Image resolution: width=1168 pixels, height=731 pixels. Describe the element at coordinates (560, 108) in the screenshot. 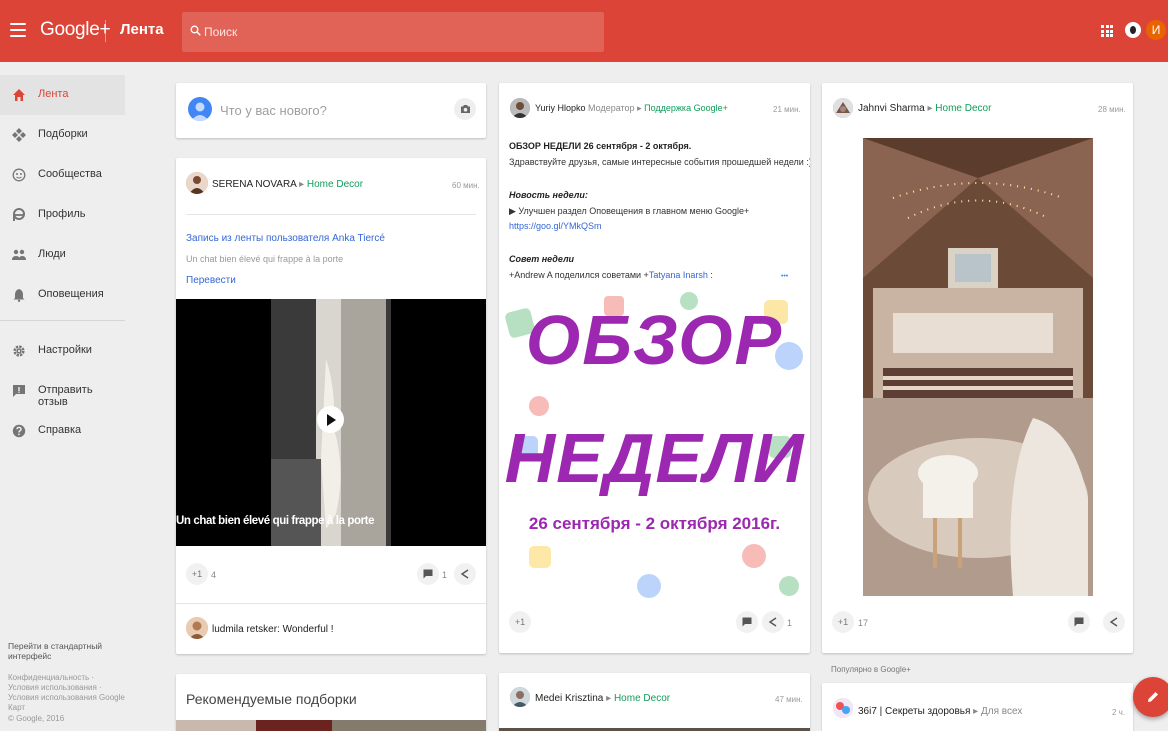

I see `author-name: Yuriy Hlopko` at that location.